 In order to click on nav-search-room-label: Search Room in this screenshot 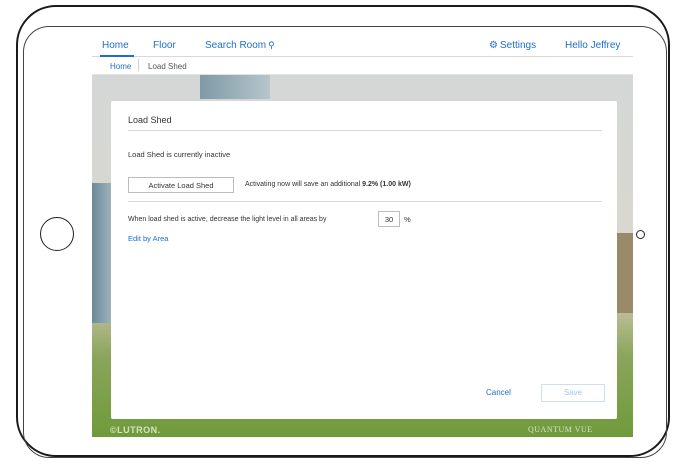, I will do `click(236, 45)`.